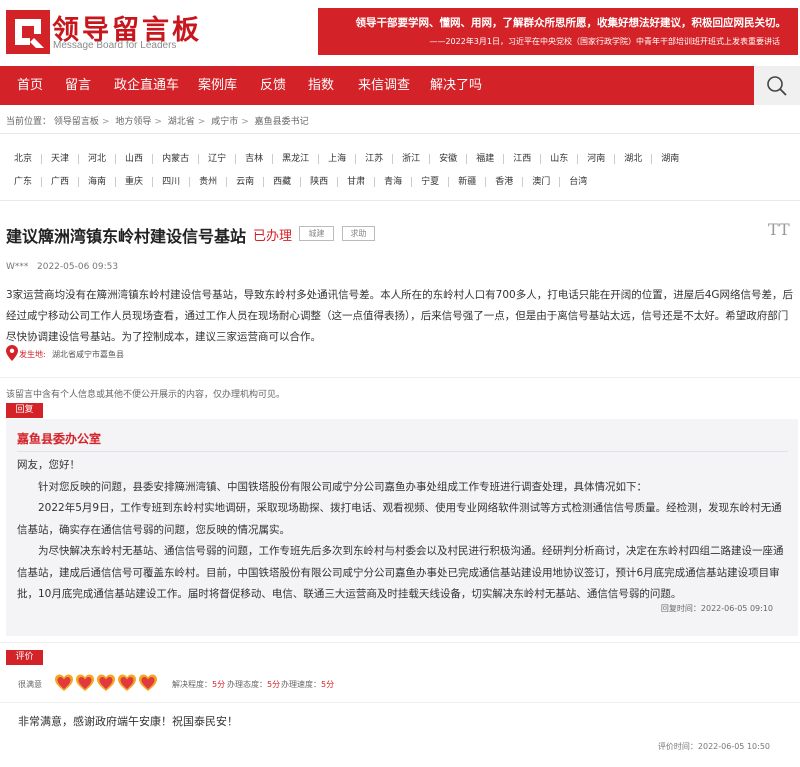  Describe the element at coordinates (273, 236) in the screenshot. I see `status-badge: 已办理` at that location.